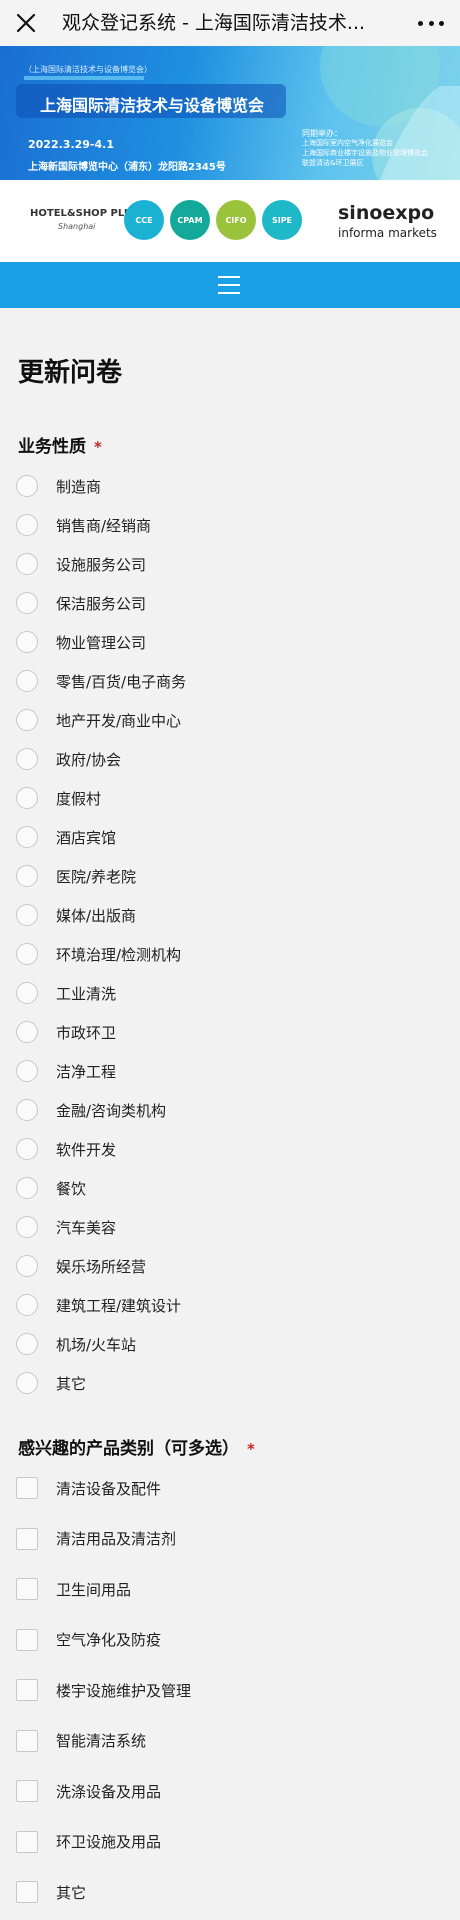 The height and width of the screenshot is (1920, 460). Describe the element at coordinates (226, 915) in the screenshot. I see `business-type-option: 媒体/出版商` at that location.